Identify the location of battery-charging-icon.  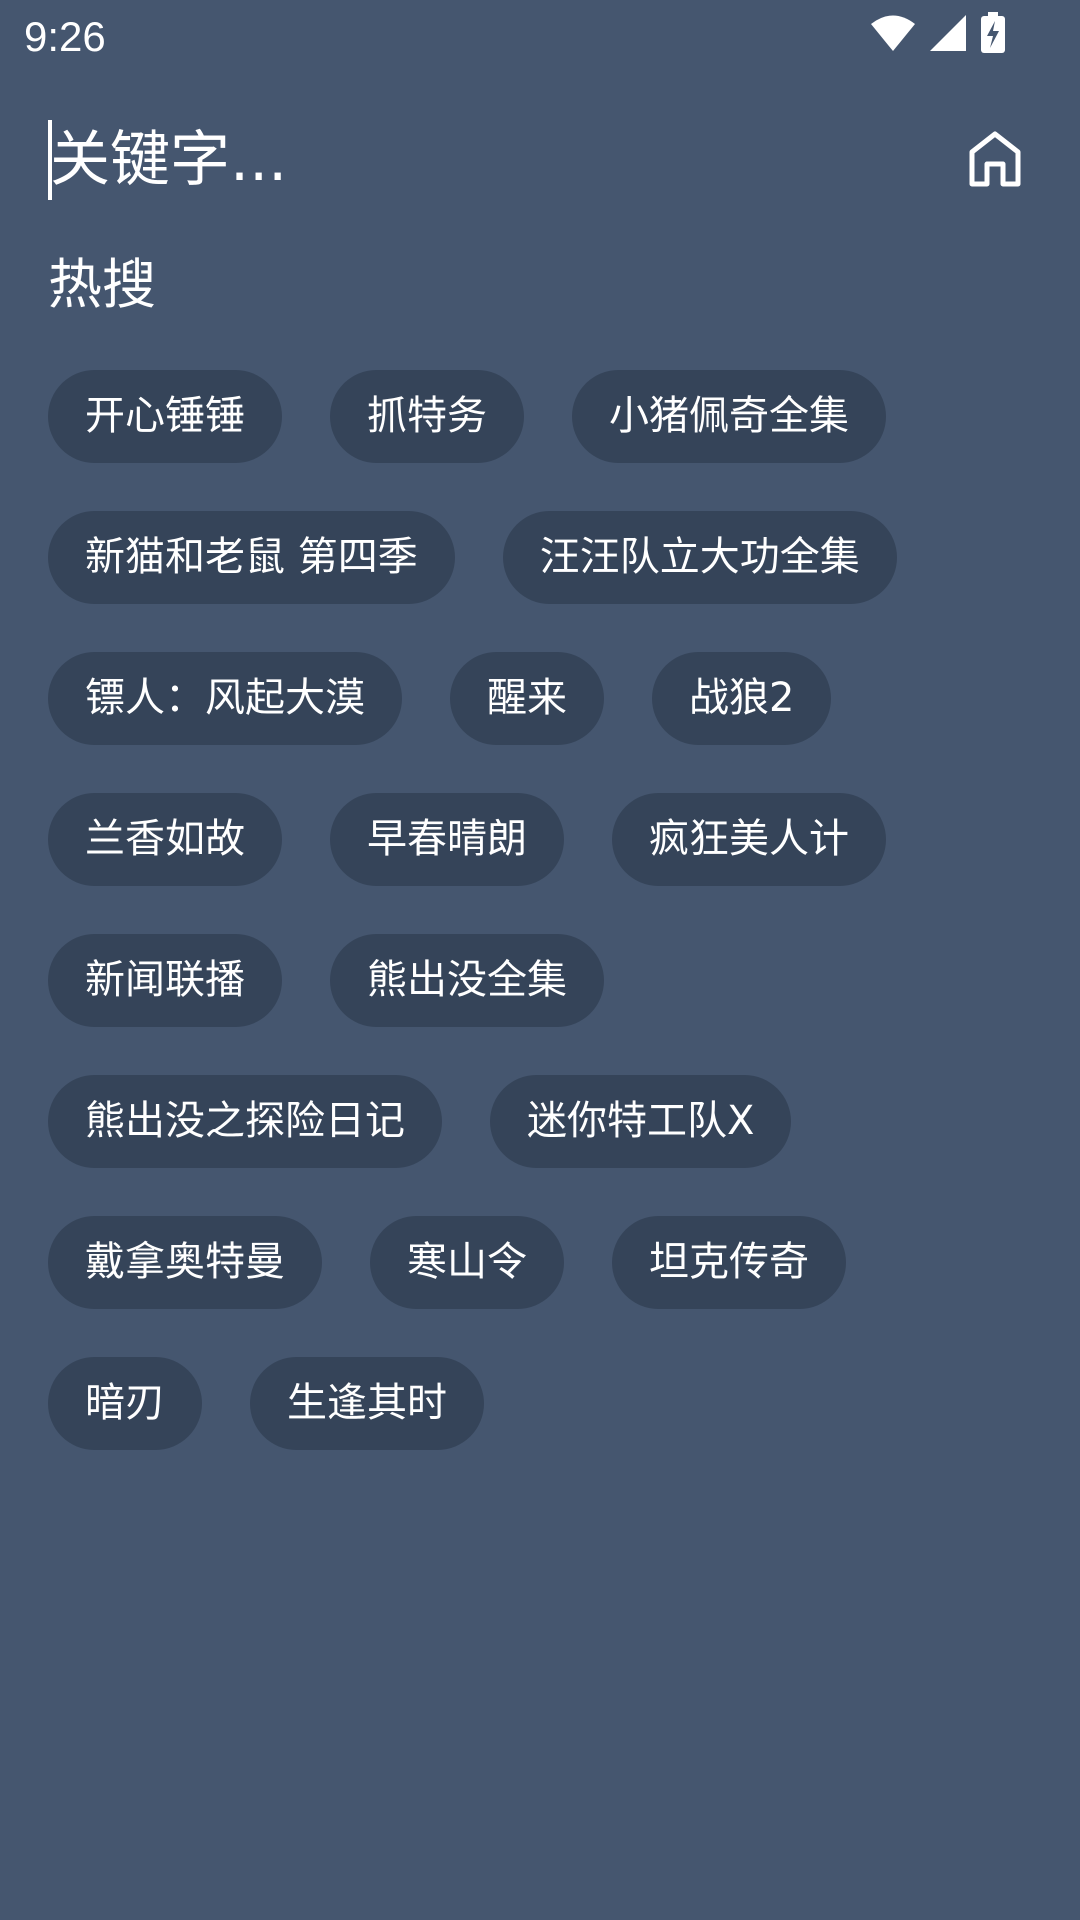
(993, 35).